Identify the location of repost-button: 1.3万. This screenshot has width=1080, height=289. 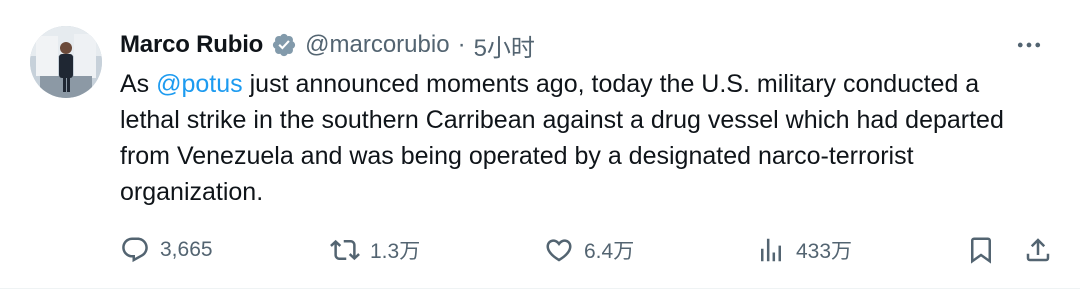
(375, 250).